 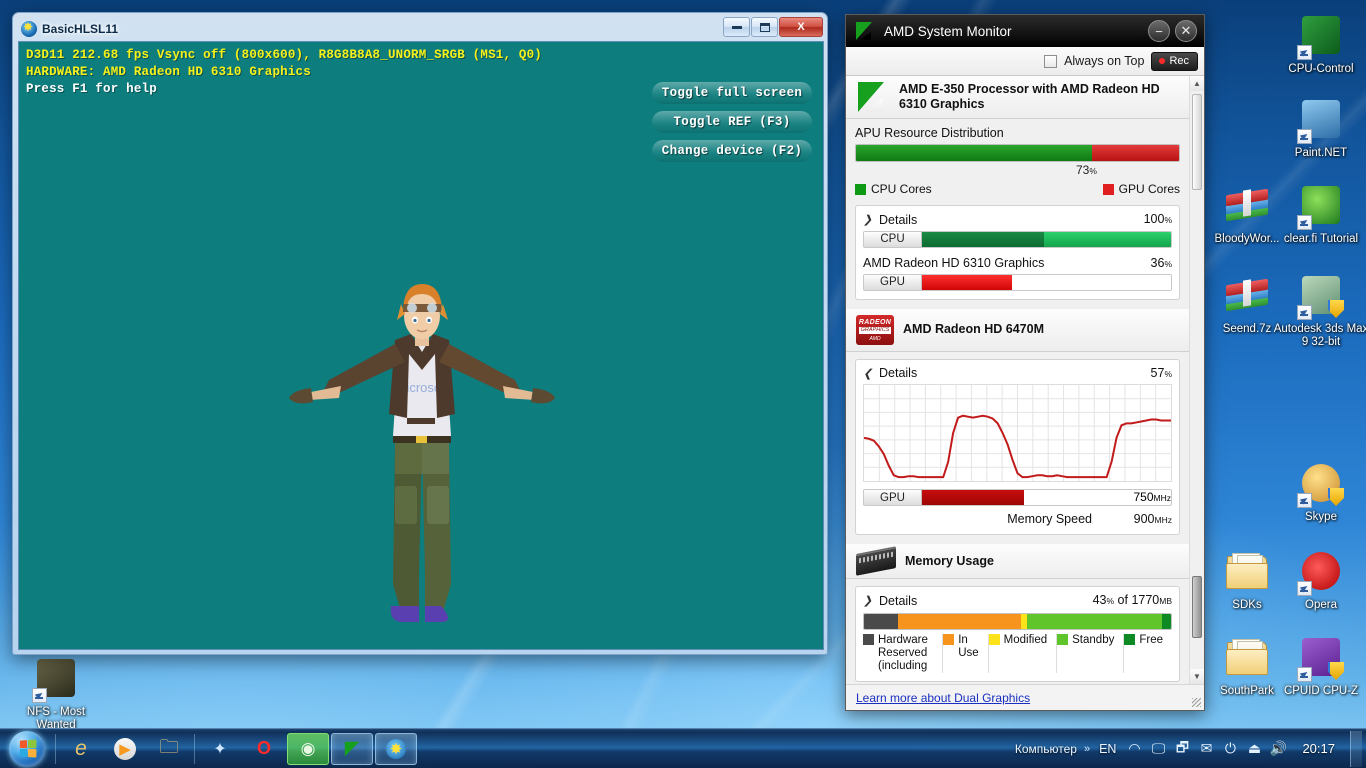 What do you see at coordinates (420, 29) in the screenshot?
I see `basichlsl11-titlebar: BasicHLSL11 X` at bounding box center [420, 29].